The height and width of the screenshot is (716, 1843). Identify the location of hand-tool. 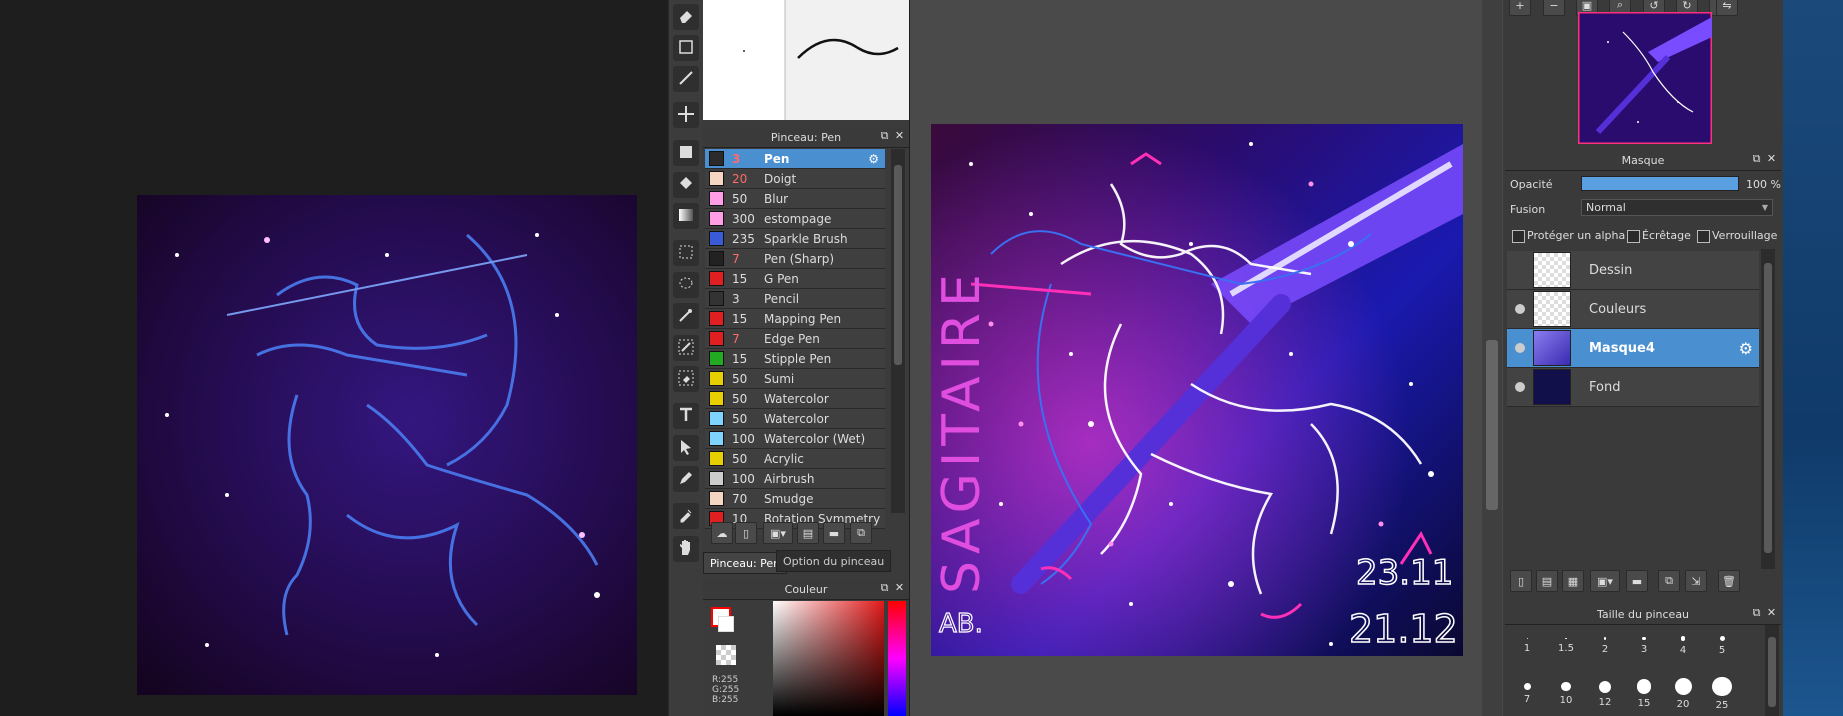
(686, 549).